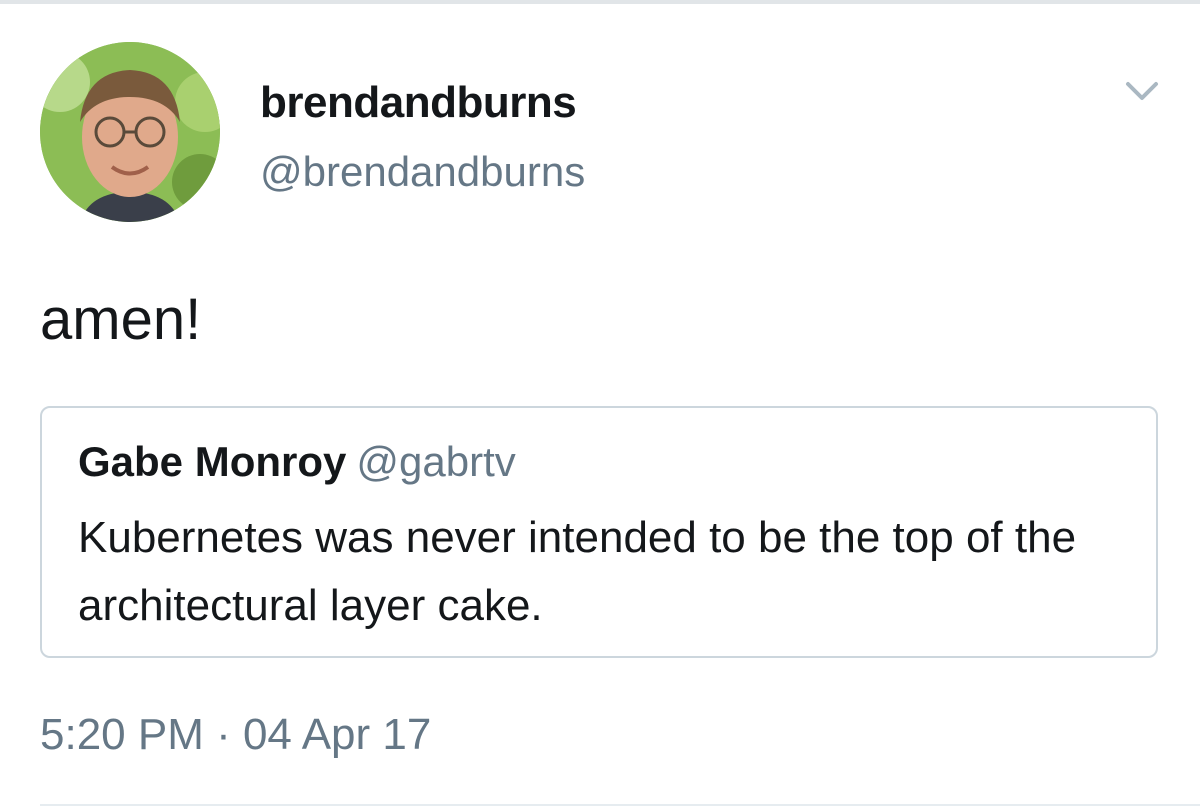  I want to click on quoted-tweet-header: Gabe Monroy @gabrtv, so click(297, 462).